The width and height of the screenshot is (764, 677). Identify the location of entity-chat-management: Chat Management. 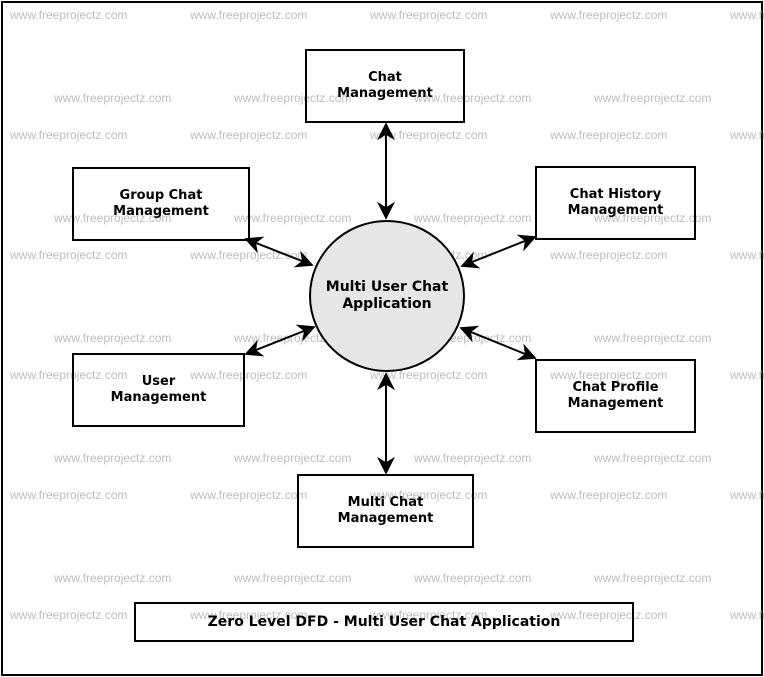
(385, 86).